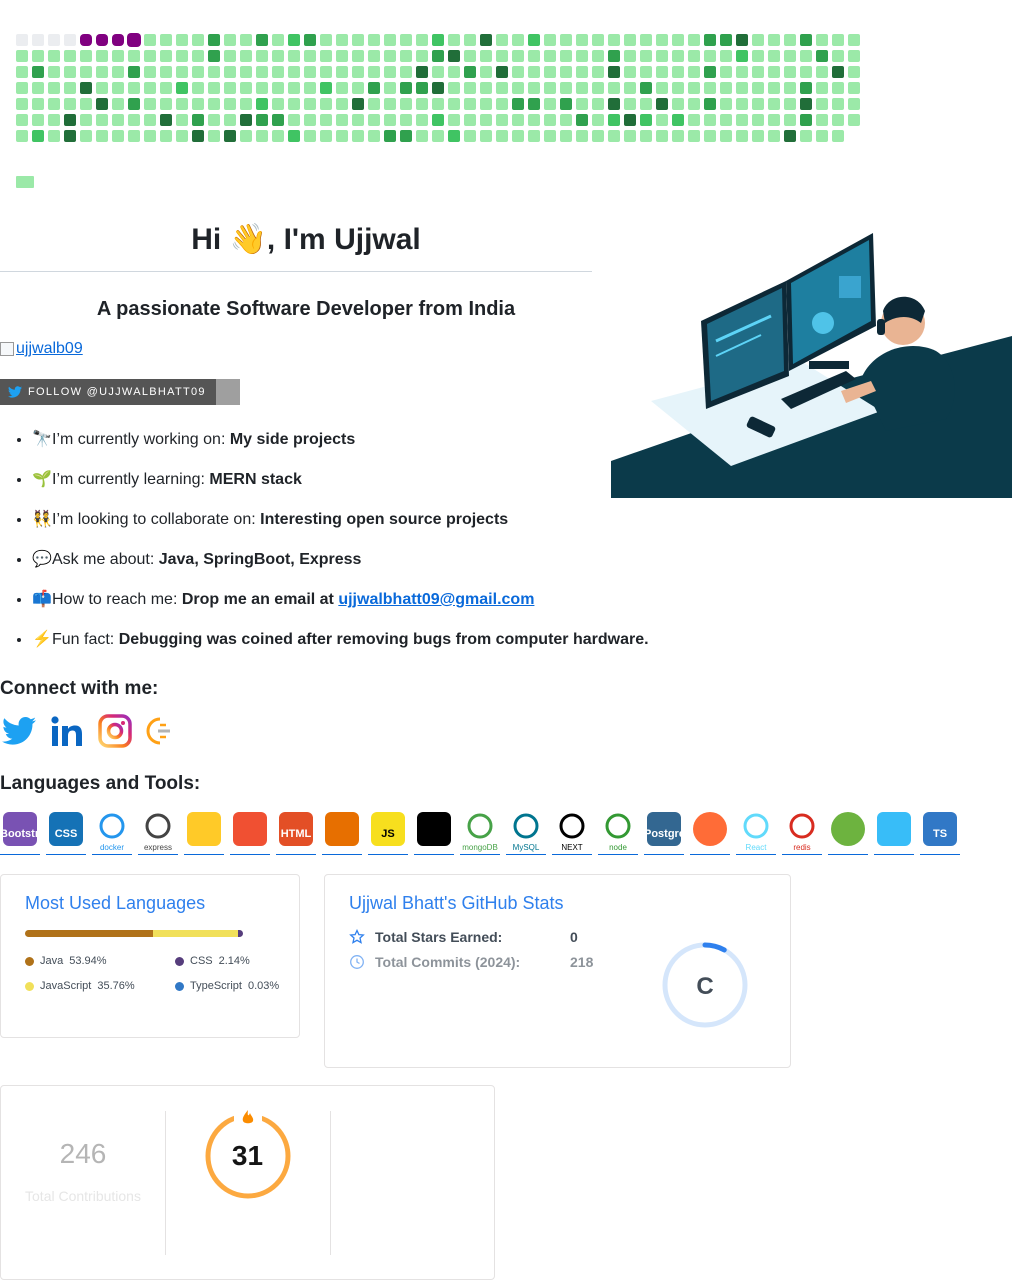 This screenshot has height=1280, width=1012. Describe the element at coordinates (158, 832) in the screenshot. I see `express-icon: express` at that location.